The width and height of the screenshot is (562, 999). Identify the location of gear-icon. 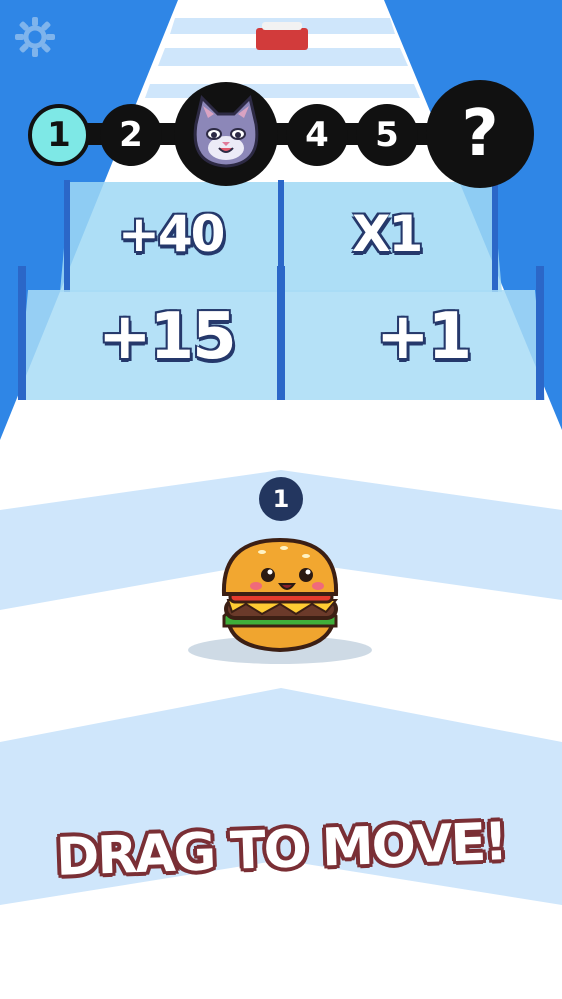
(35, 37).